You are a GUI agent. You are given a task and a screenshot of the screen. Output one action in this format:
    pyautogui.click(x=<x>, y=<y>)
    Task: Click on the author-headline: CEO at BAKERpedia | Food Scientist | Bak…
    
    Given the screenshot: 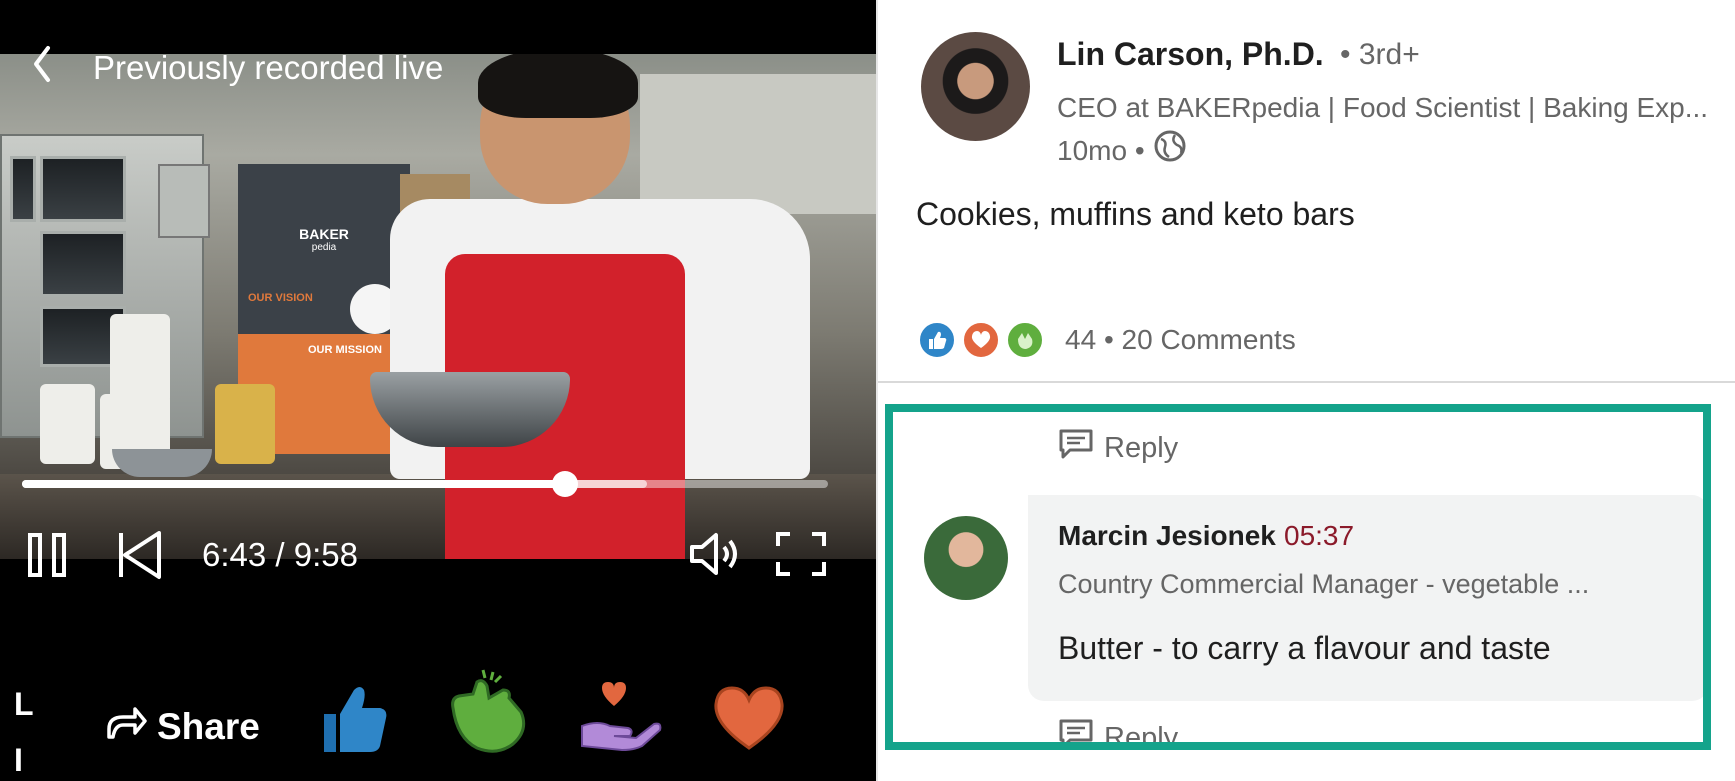 What is the action you would take?
    pyautogui.click(x=1383, y=107)
    